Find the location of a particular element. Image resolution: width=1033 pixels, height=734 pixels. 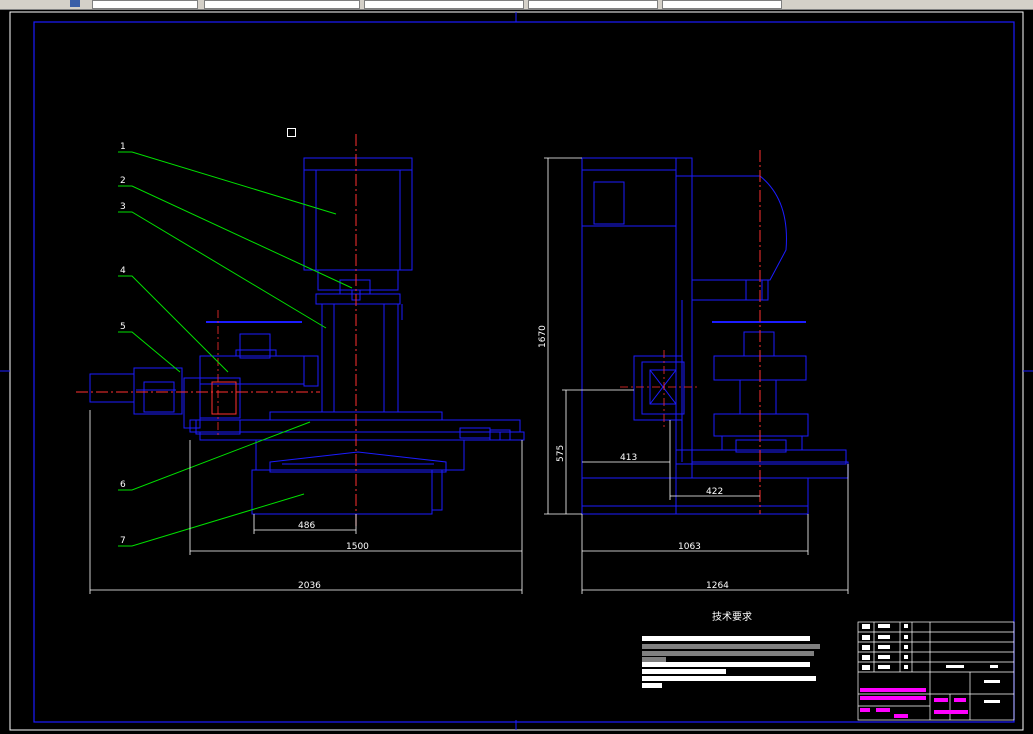

balloon-4: 4 is located at coordinates (123, 271).